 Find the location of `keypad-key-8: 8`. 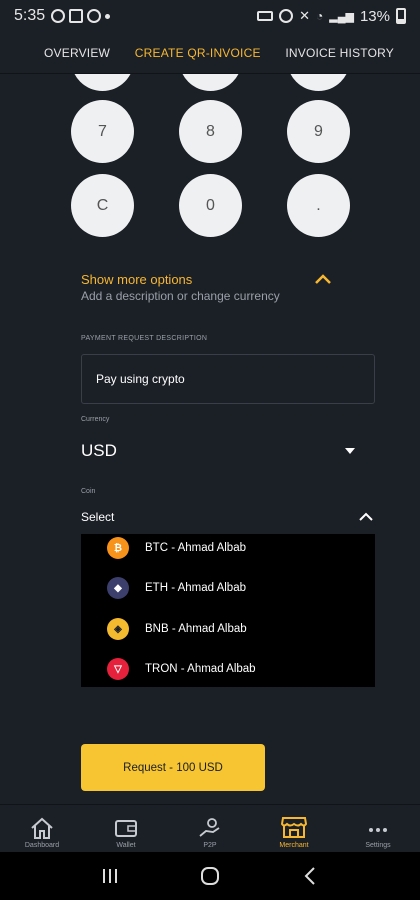

keypad-key-8: 8 is located at coordinates (210, 131).